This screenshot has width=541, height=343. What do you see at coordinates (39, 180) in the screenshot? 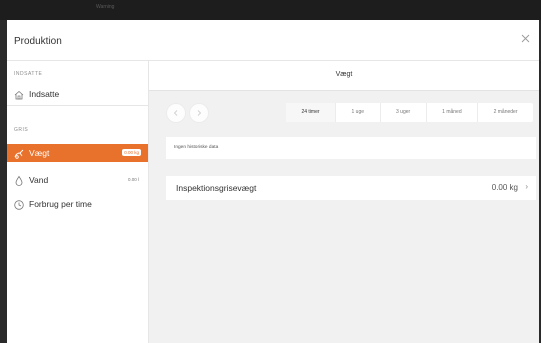
I see `sidebar-item-label: Vand` at bounding box center [39, 180].